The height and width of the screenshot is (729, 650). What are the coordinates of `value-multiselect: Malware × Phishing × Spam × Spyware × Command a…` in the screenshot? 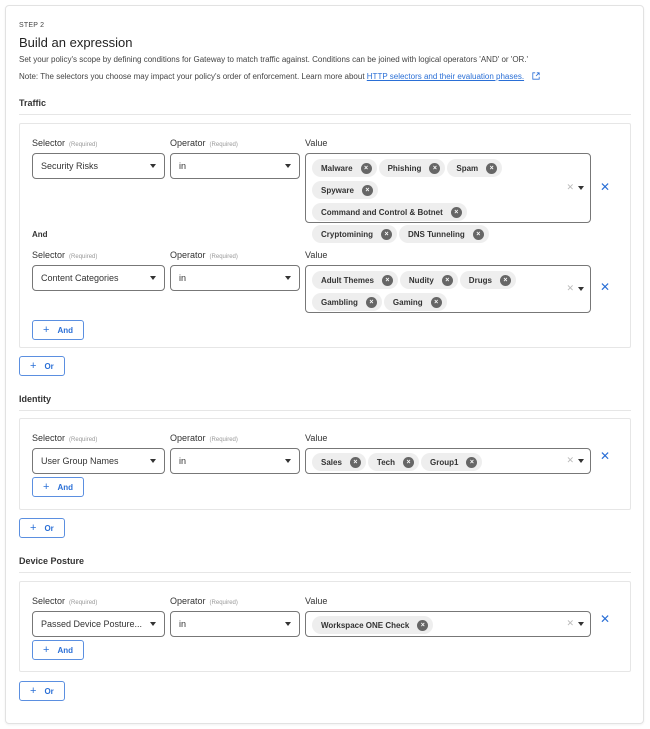 It's located at (448, 198).